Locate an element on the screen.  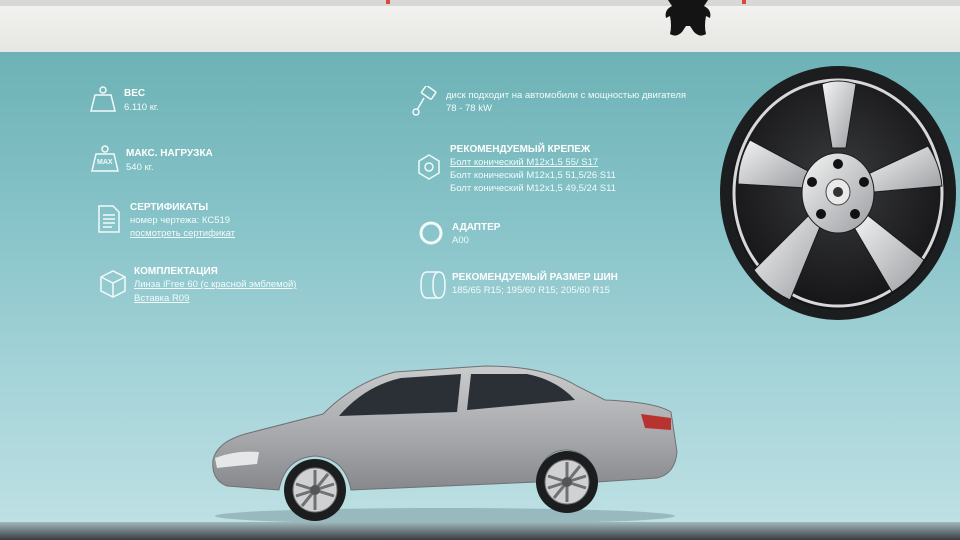
weight-value: 6.110 кг. is located at coordinates (141, 107).